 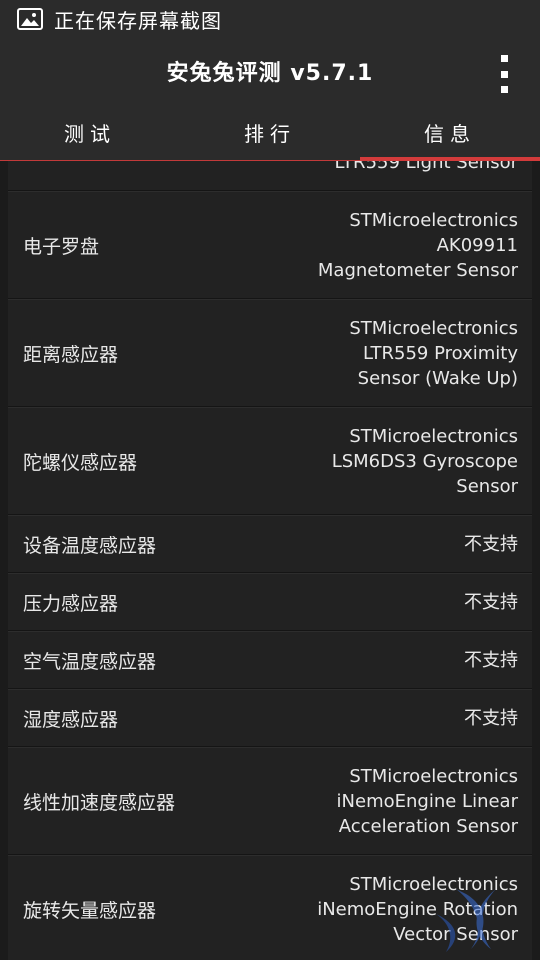 What do you see at coordinates (138, 20) in the screenshot?
I see `status-text: 正在保存屏幕截图` at bounding box center [138, 20].